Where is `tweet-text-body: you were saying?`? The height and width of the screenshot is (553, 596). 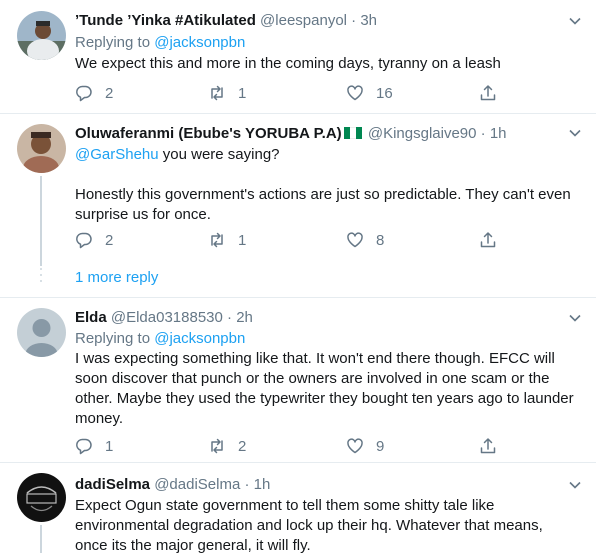 tweet-text-body: you were saying? is located at coordinates (219, 154).